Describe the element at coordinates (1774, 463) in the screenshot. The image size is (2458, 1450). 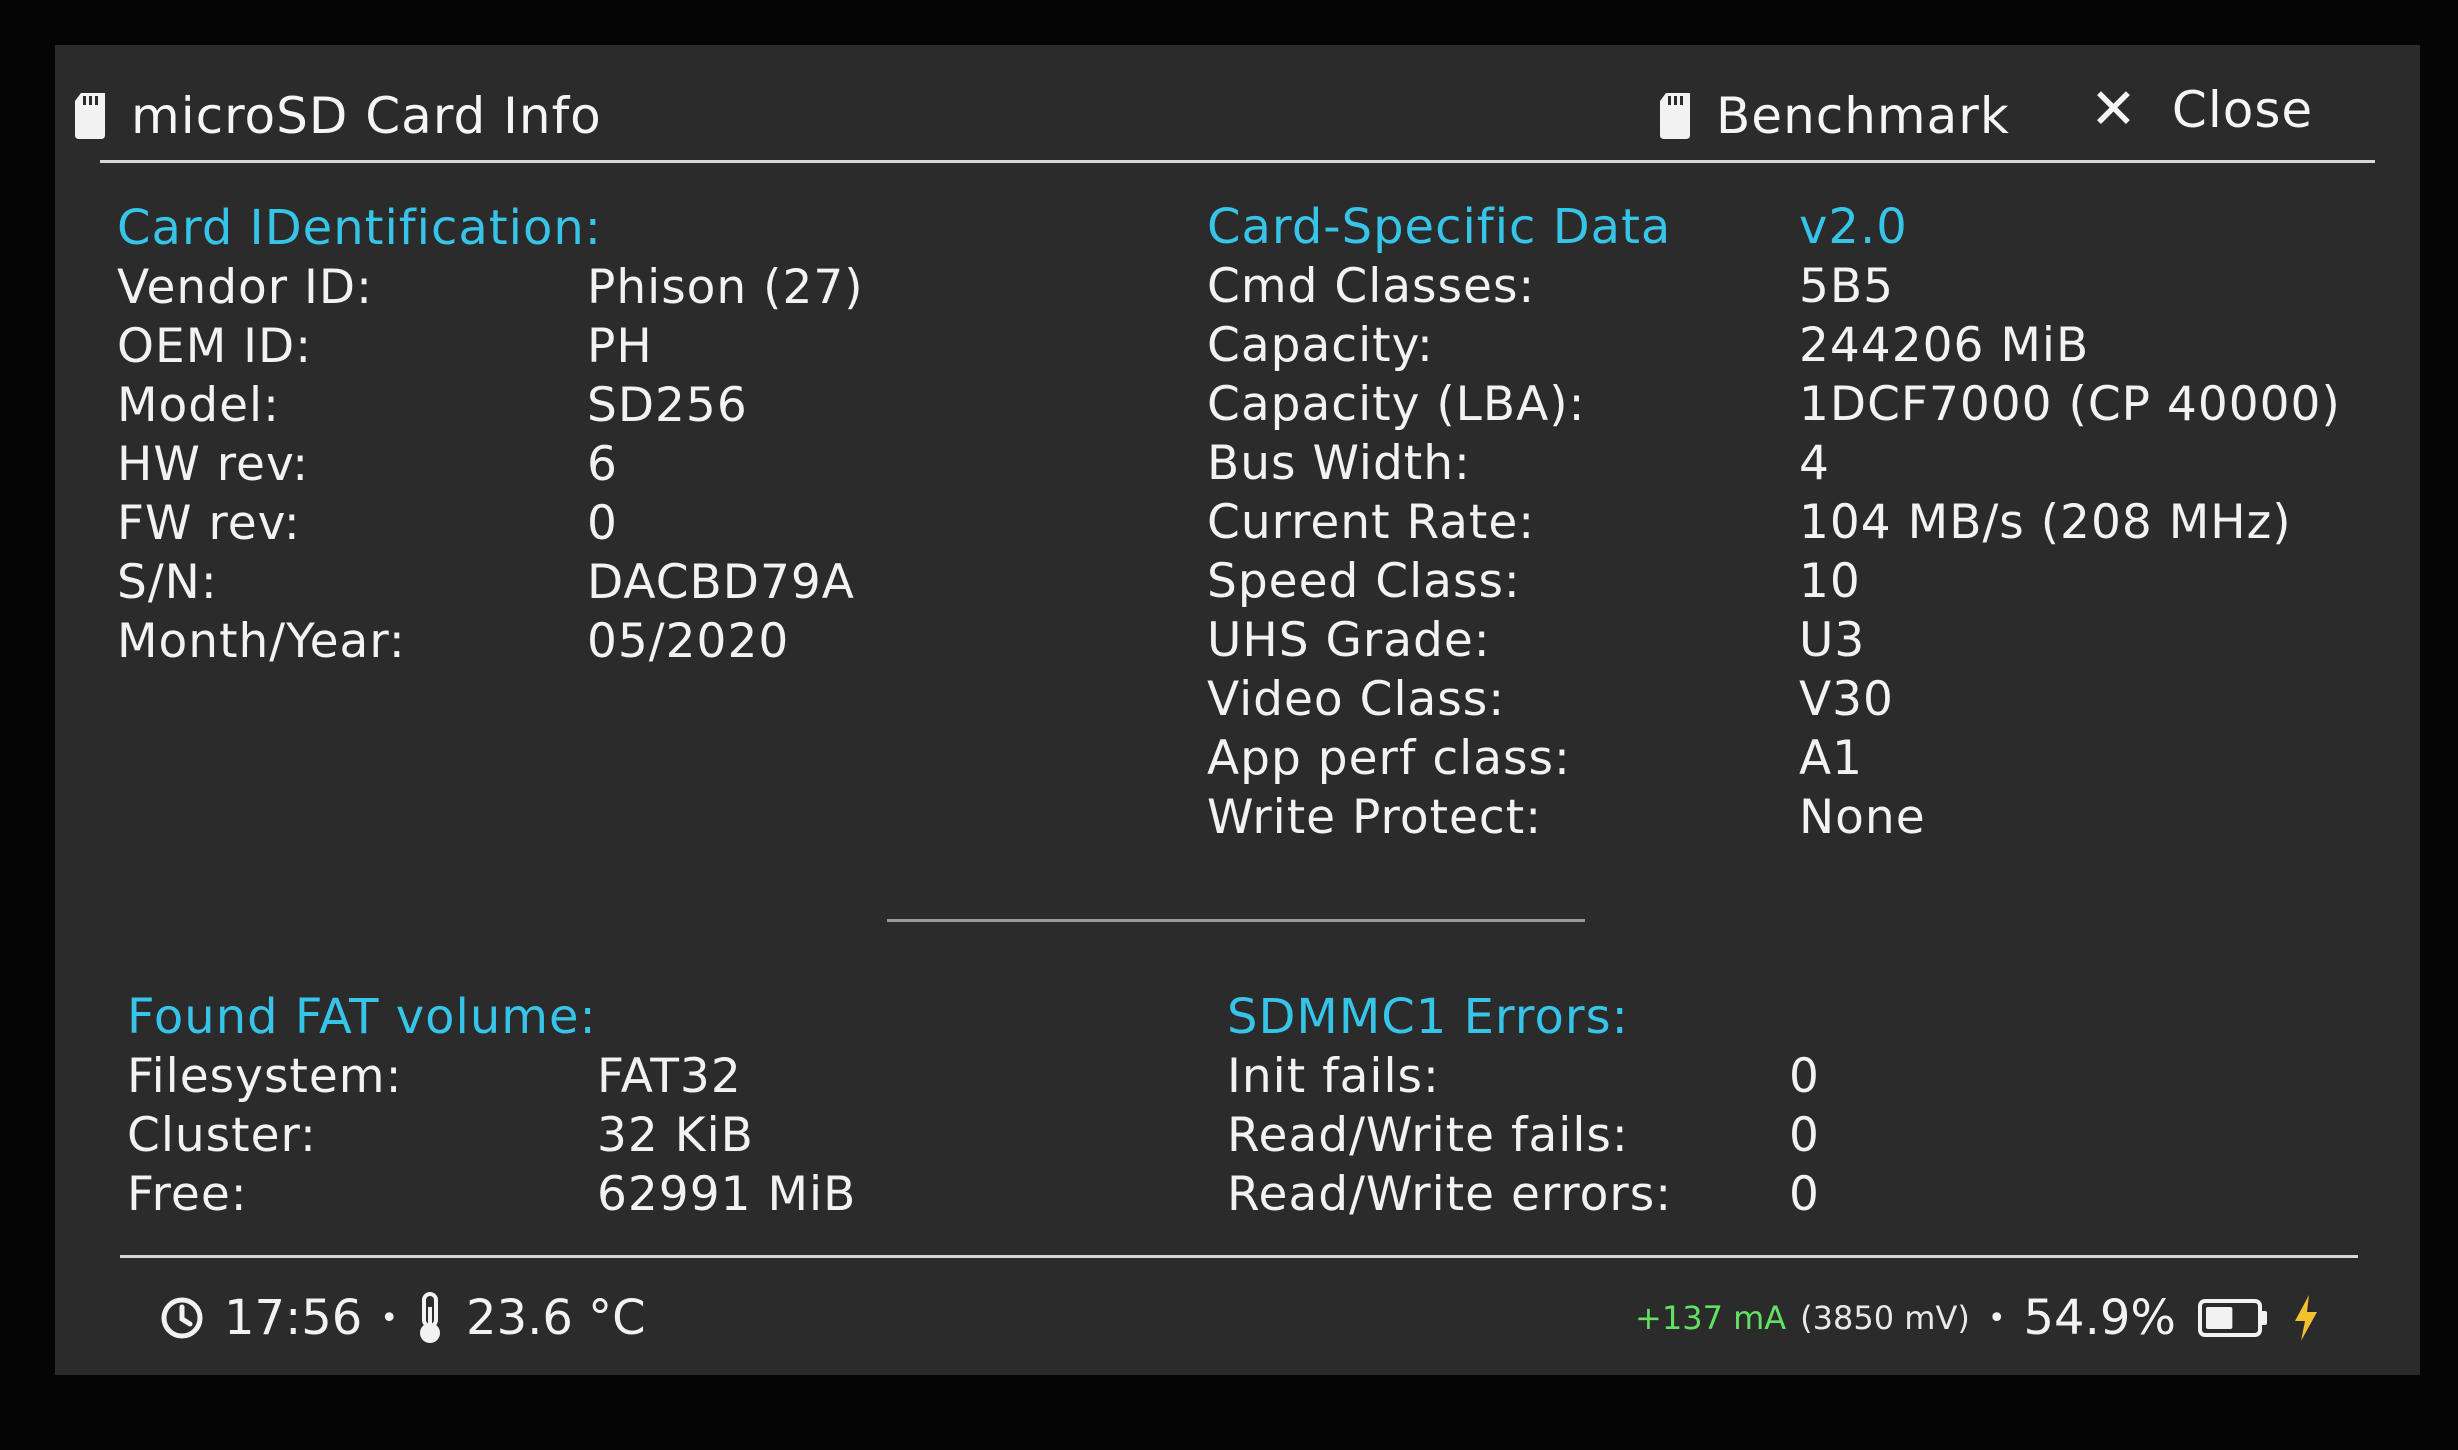
I see `info-row: Bus Width: 4` at that location.